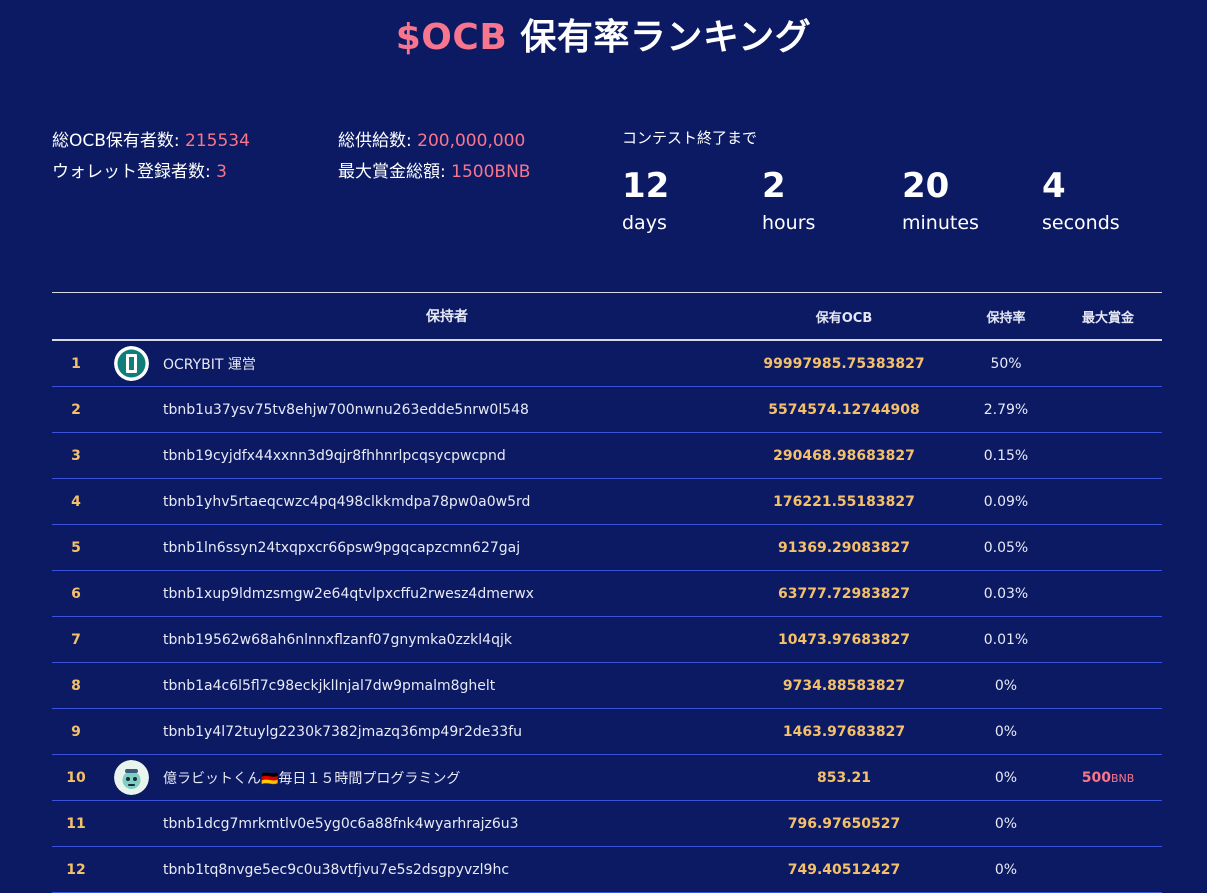  I want to click on max-prize-value: 1500BNB, so click(491, 172).